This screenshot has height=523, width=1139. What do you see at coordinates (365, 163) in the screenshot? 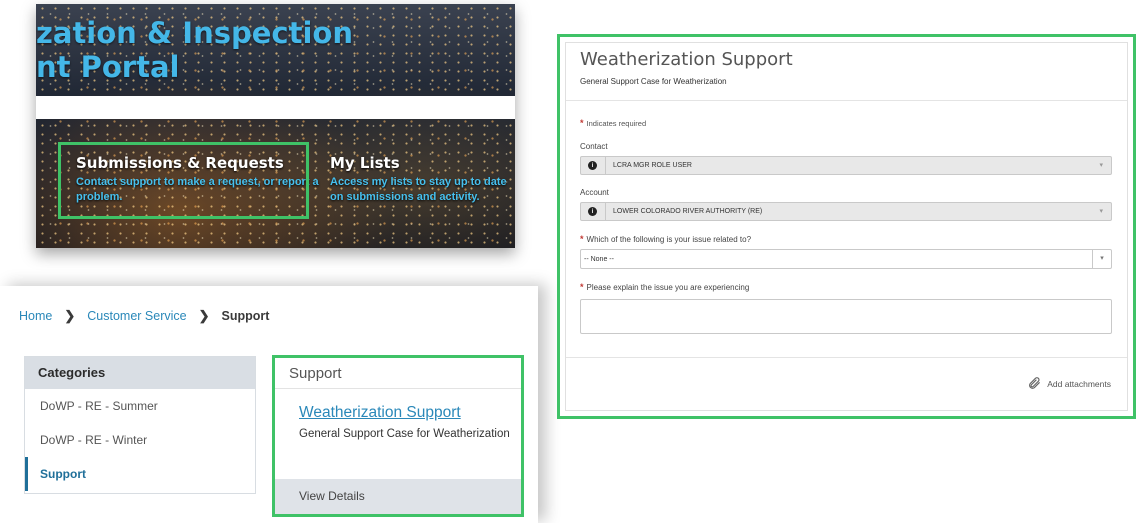
I see `my-lists-title: My Lists` at bounding box center [365, 163].